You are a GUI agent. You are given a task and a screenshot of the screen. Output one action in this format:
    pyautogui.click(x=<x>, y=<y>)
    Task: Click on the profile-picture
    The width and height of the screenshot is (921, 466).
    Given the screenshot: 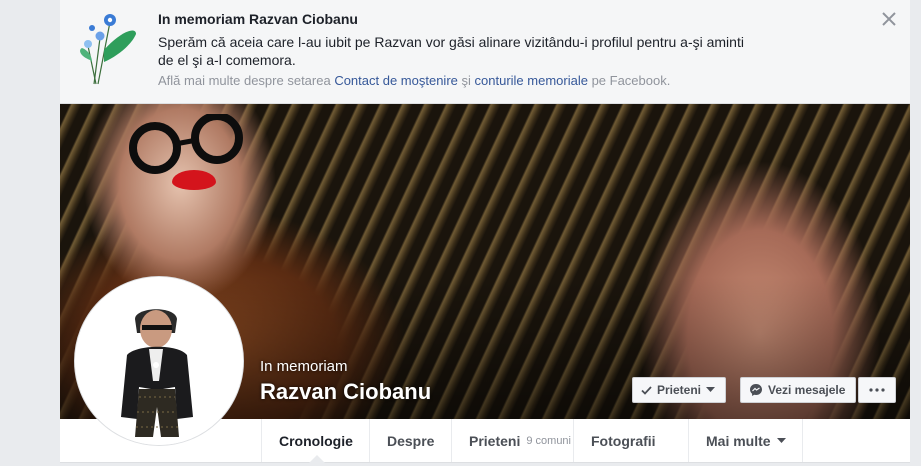 What is the action you would take?
    pyautogui.click(x=159, y=361)
    